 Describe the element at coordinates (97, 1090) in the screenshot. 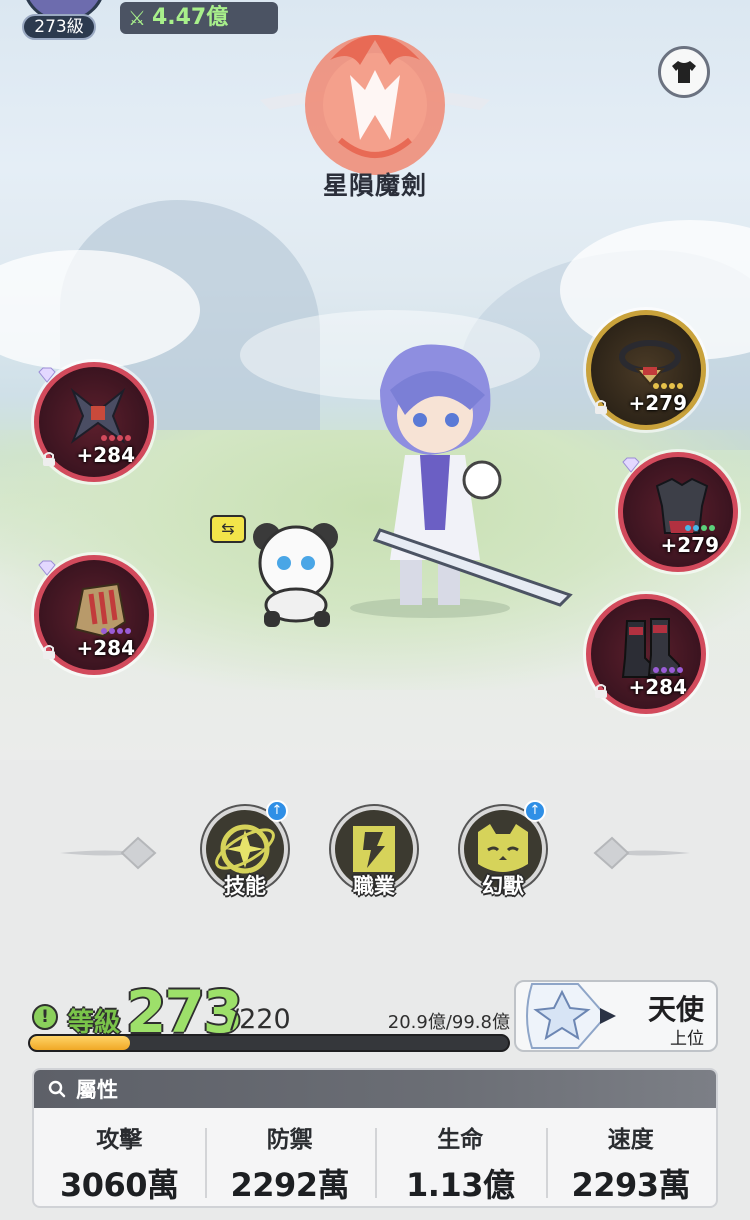

I see `attributes-title: 屬性` at that location.